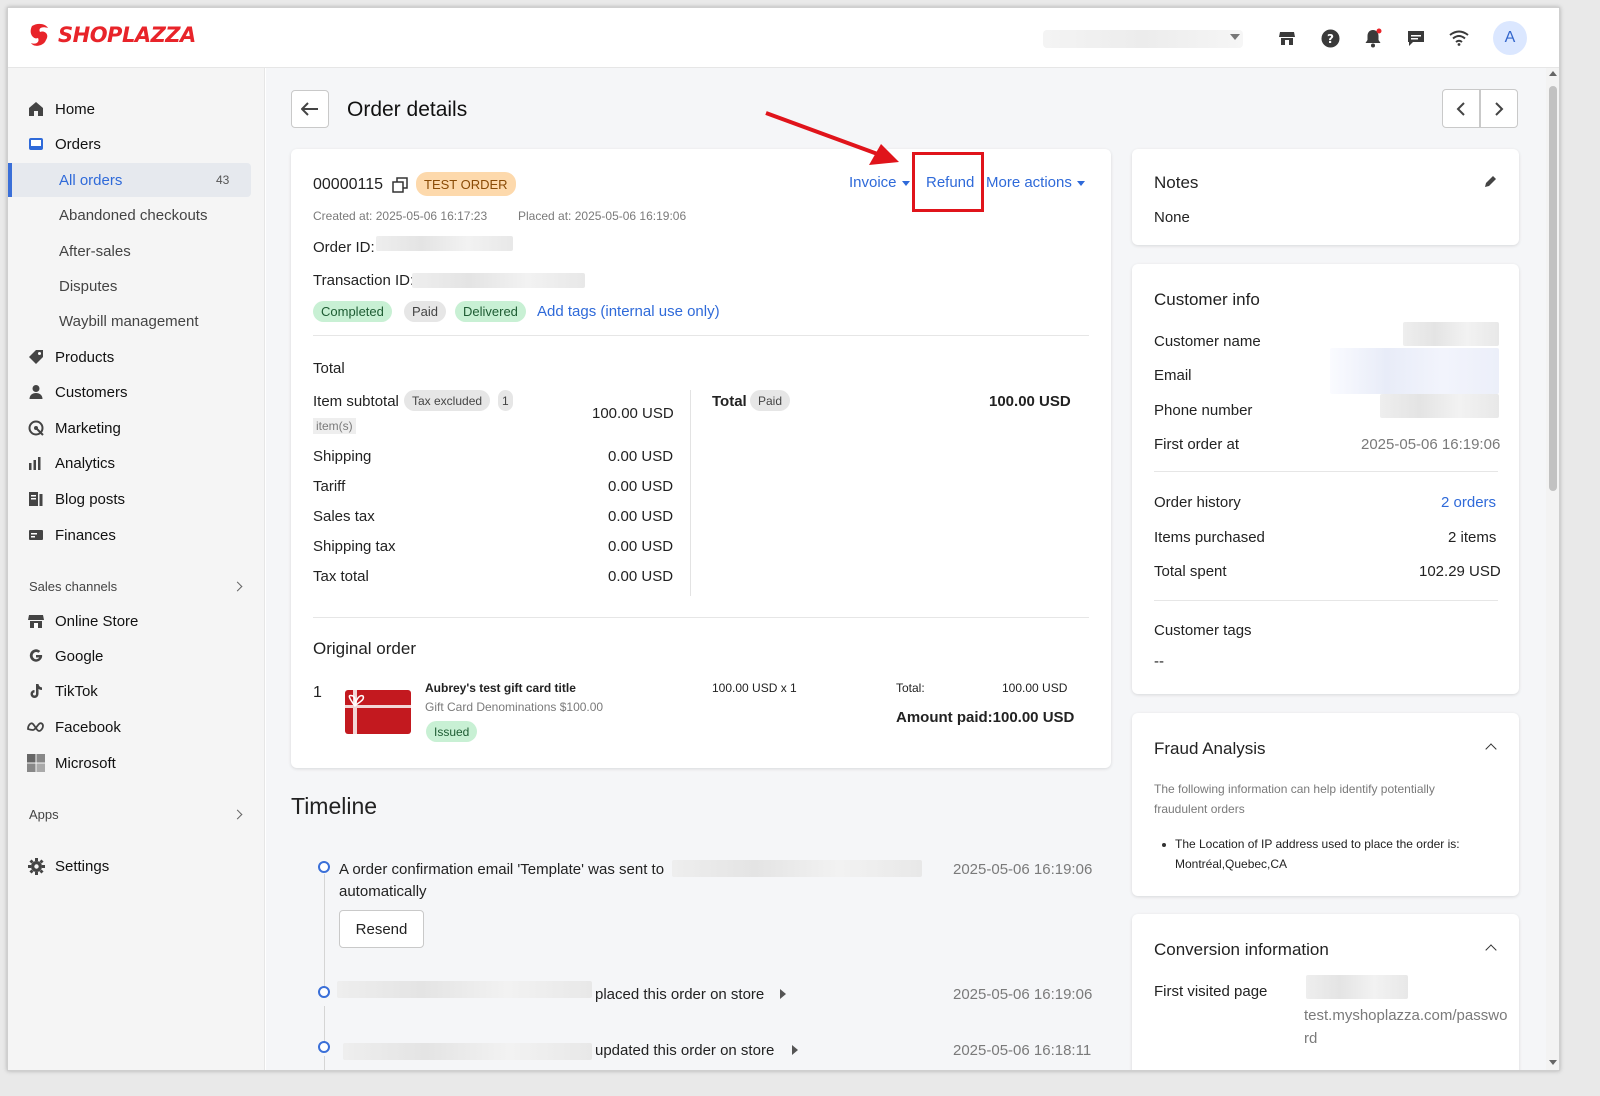  I want to click on copy-icon, so click(400, 187).